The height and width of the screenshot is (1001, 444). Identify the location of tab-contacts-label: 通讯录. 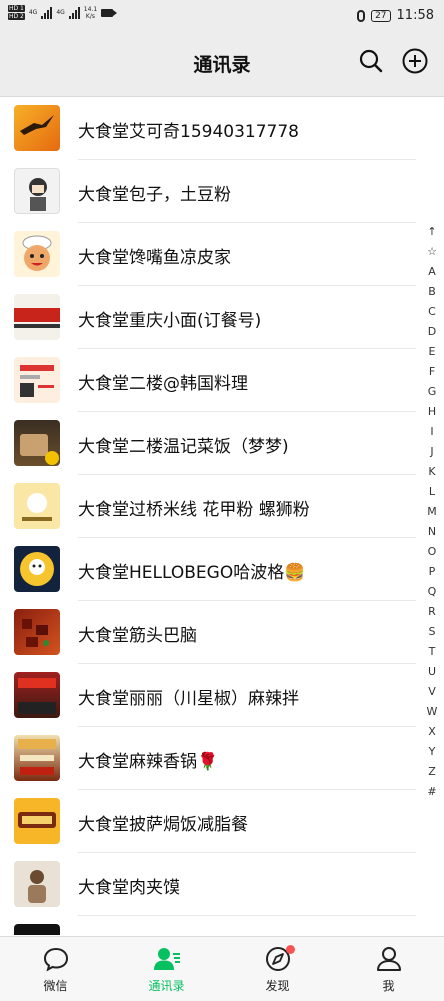
(166, 986).